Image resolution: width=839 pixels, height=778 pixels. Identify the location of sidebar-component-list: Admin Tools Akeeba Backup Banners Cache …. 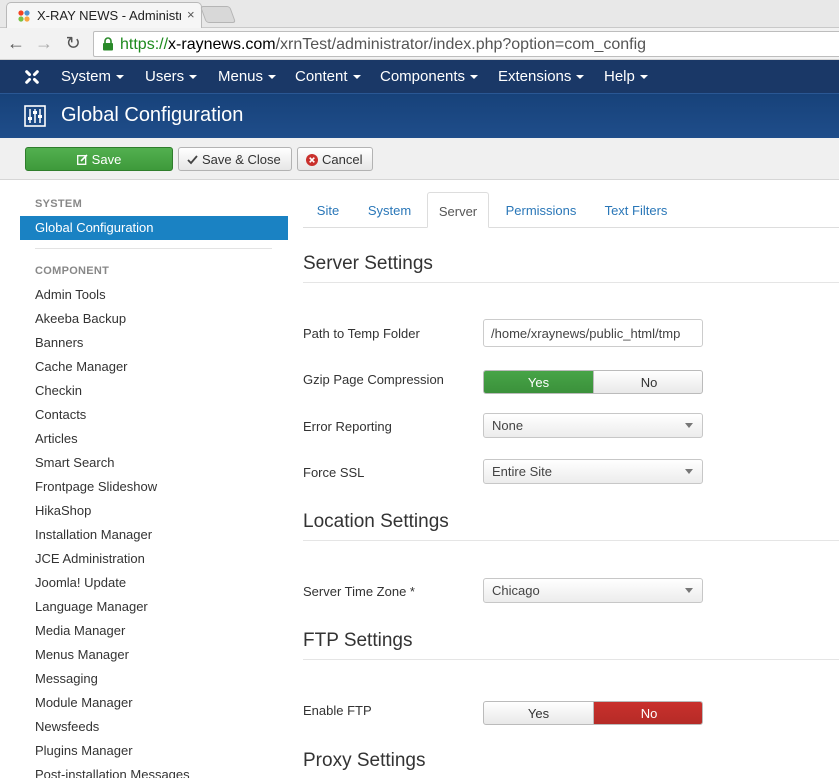
(112, 533).